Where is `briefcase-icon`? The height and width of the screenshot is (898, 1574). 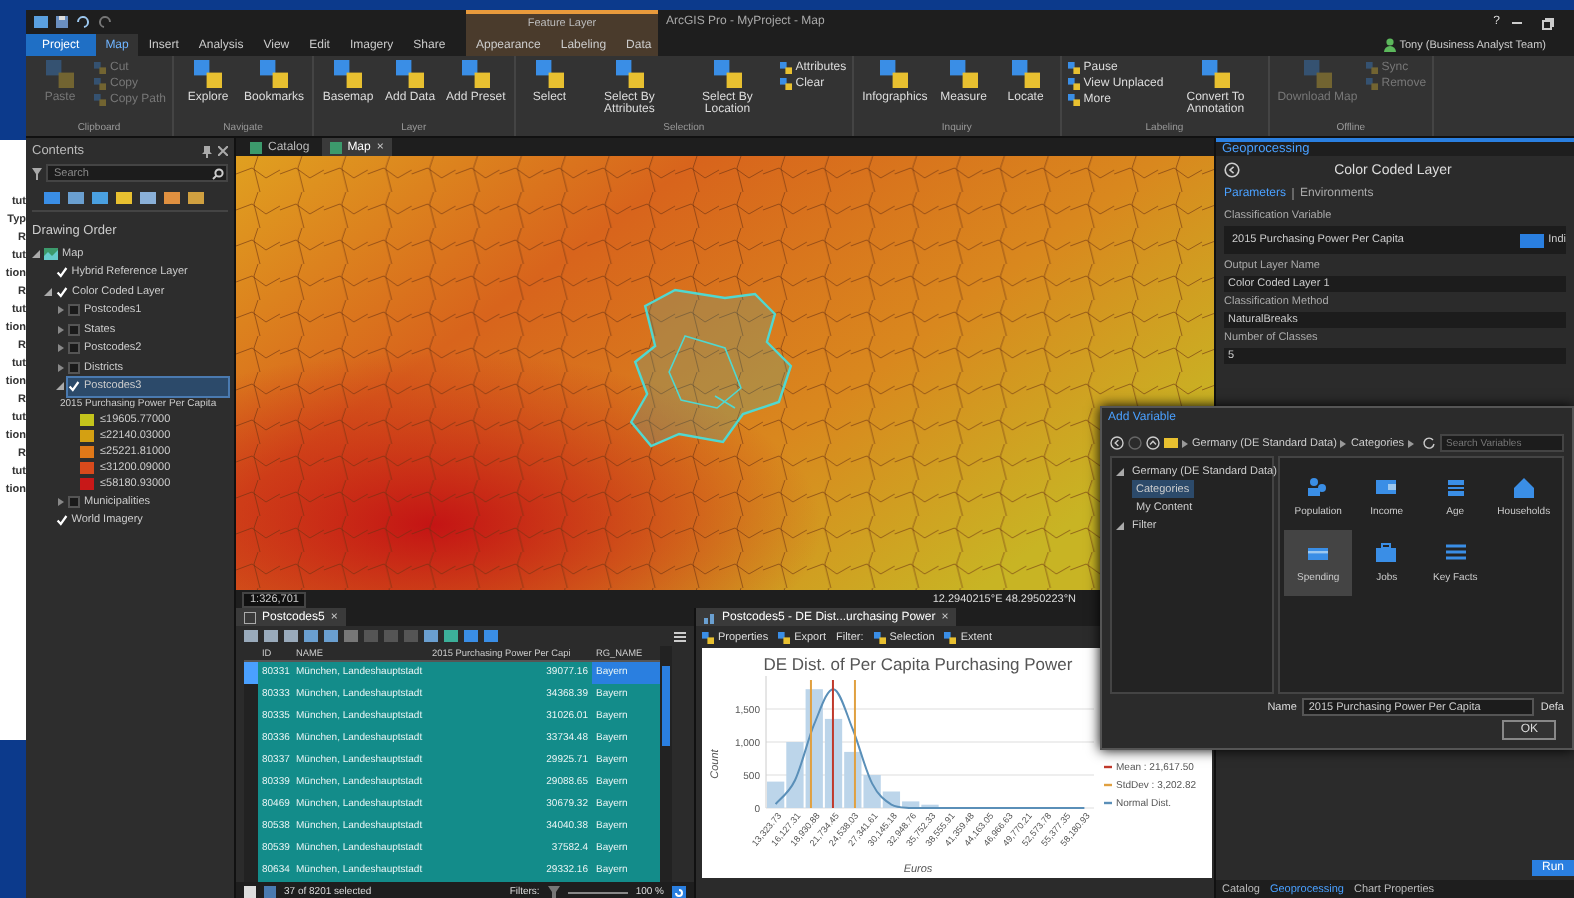 briefcase-icon is located at coordinates (1386, 554).